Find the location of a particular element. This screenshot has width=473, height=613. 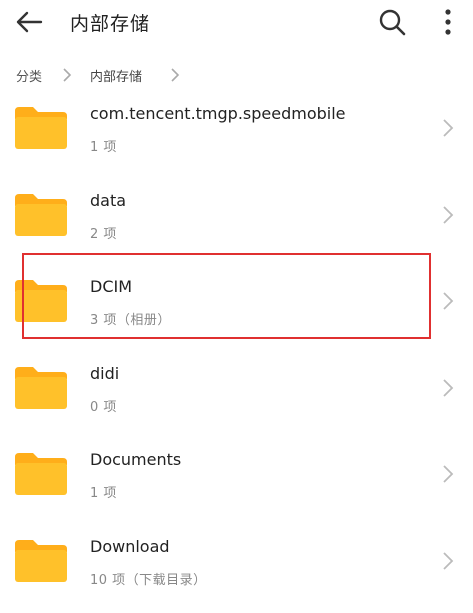

list-item: Documents 1 项 is located at coordinates (236, 483).